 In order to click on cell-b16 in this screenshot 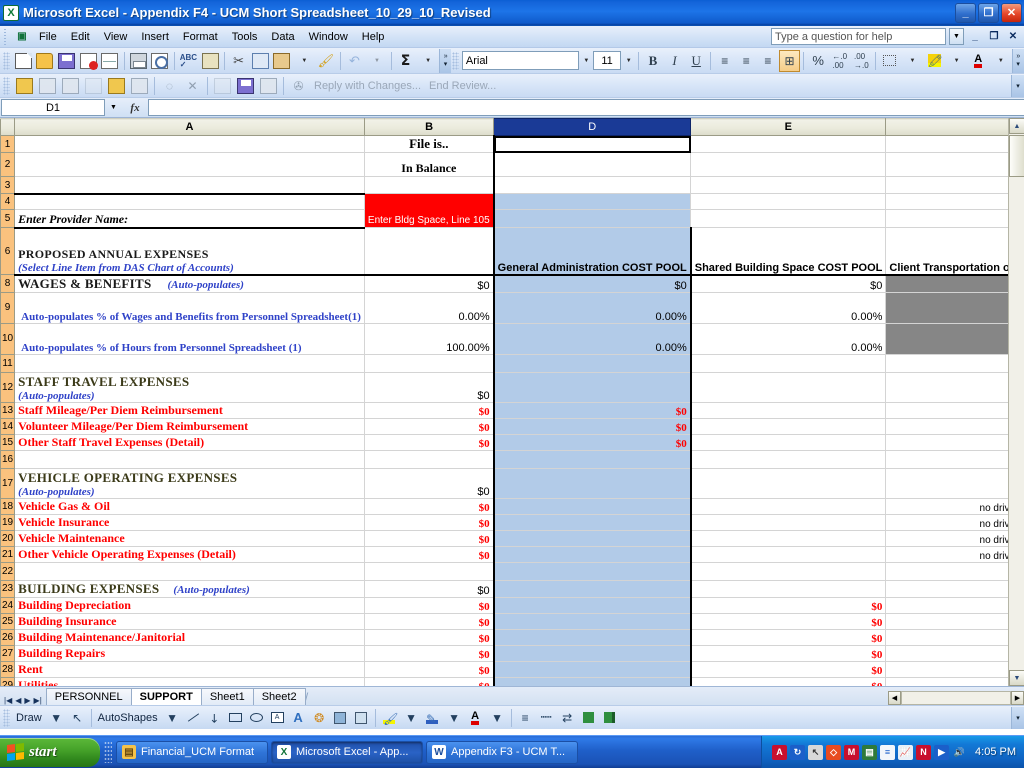, I will do `click(429, 459)`.